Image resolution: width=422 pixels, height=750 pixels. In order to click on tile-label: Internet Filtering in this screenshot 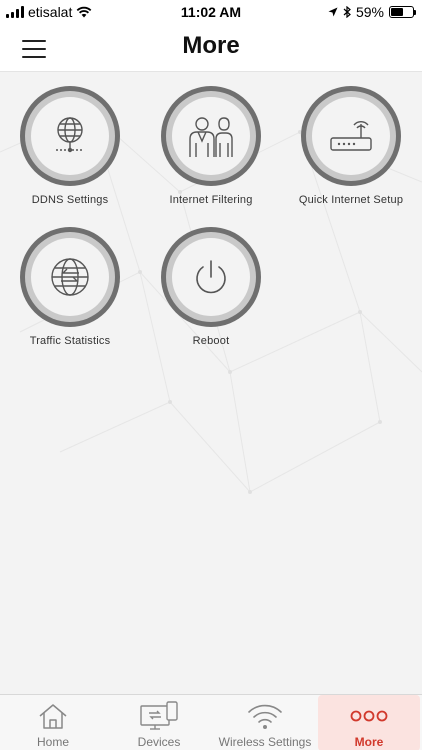, I will do `click(211, 200)`.